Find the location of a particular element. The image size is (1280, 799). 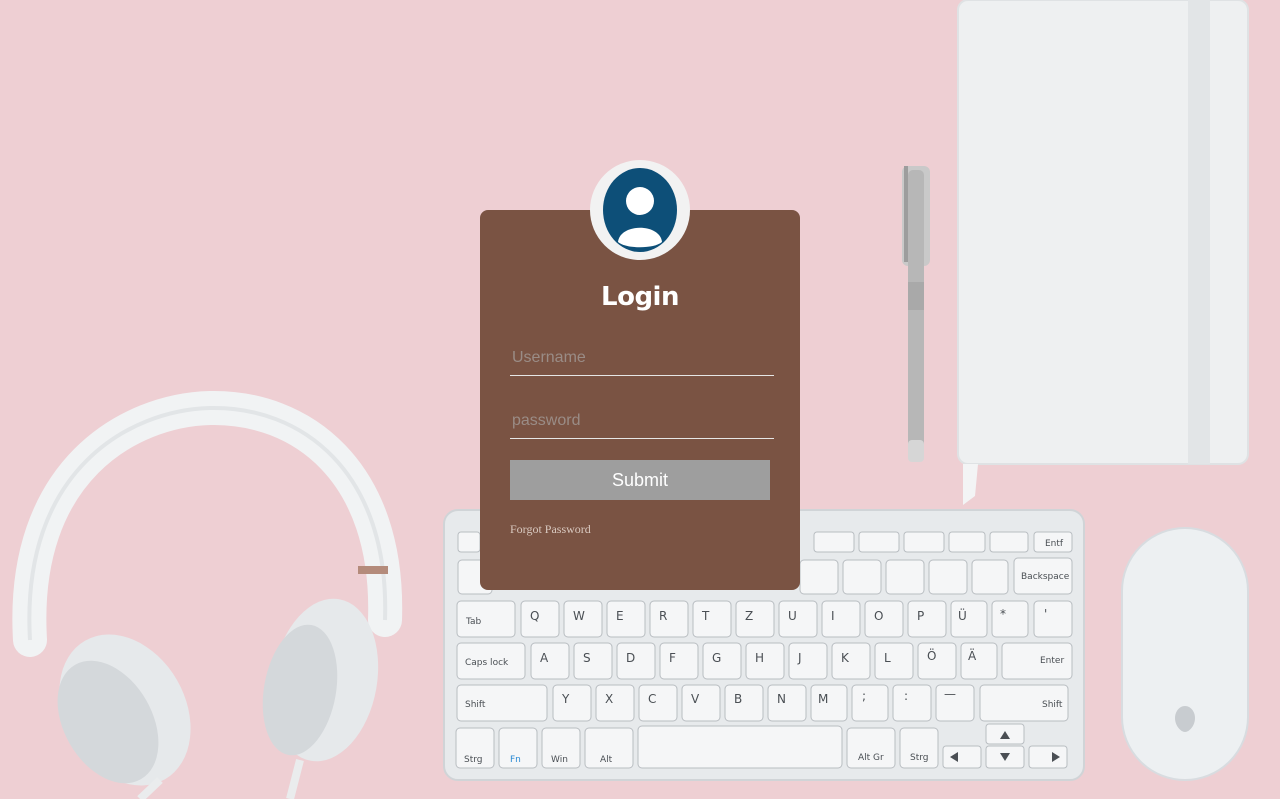

login-card: Login Submit Forgot Password is located at coordinates (640, 400).